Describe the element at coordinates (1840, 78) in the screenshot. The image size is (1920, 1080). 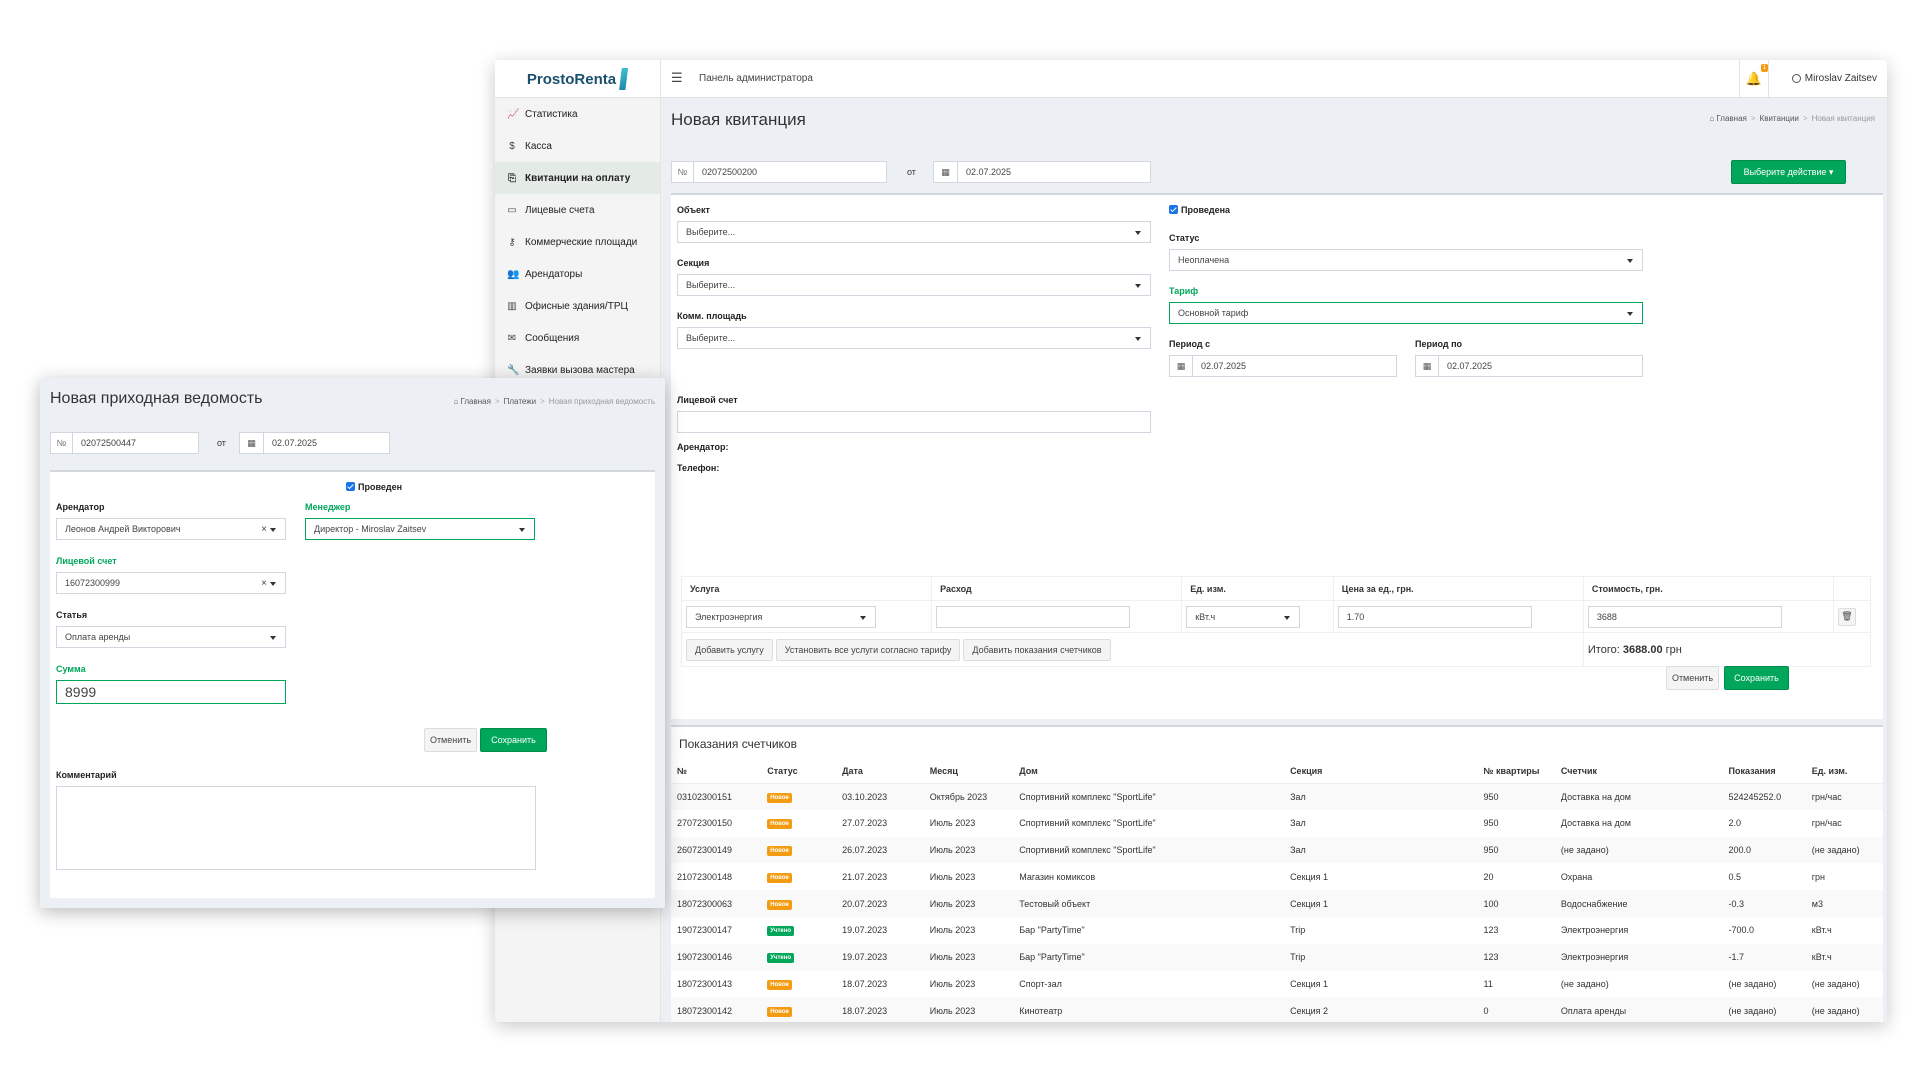
I see `user-name: Miroslav Zaitsev` at that location.